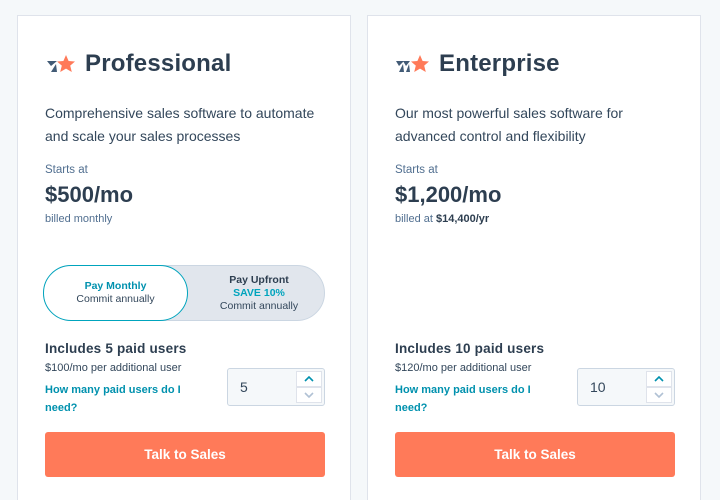  I want to click on billing-note-prefix: billed at, so click(415, 219).